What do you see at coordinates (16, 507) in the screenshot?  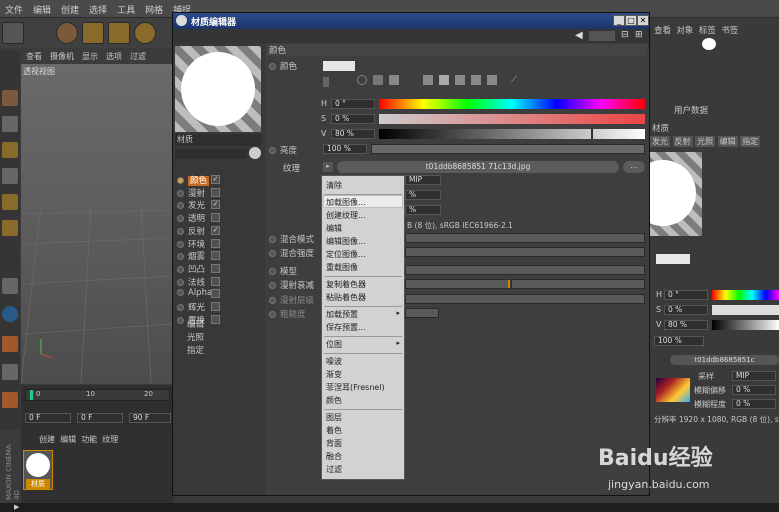 I see `play-icon: ▶` at bounding box center [16, 507].